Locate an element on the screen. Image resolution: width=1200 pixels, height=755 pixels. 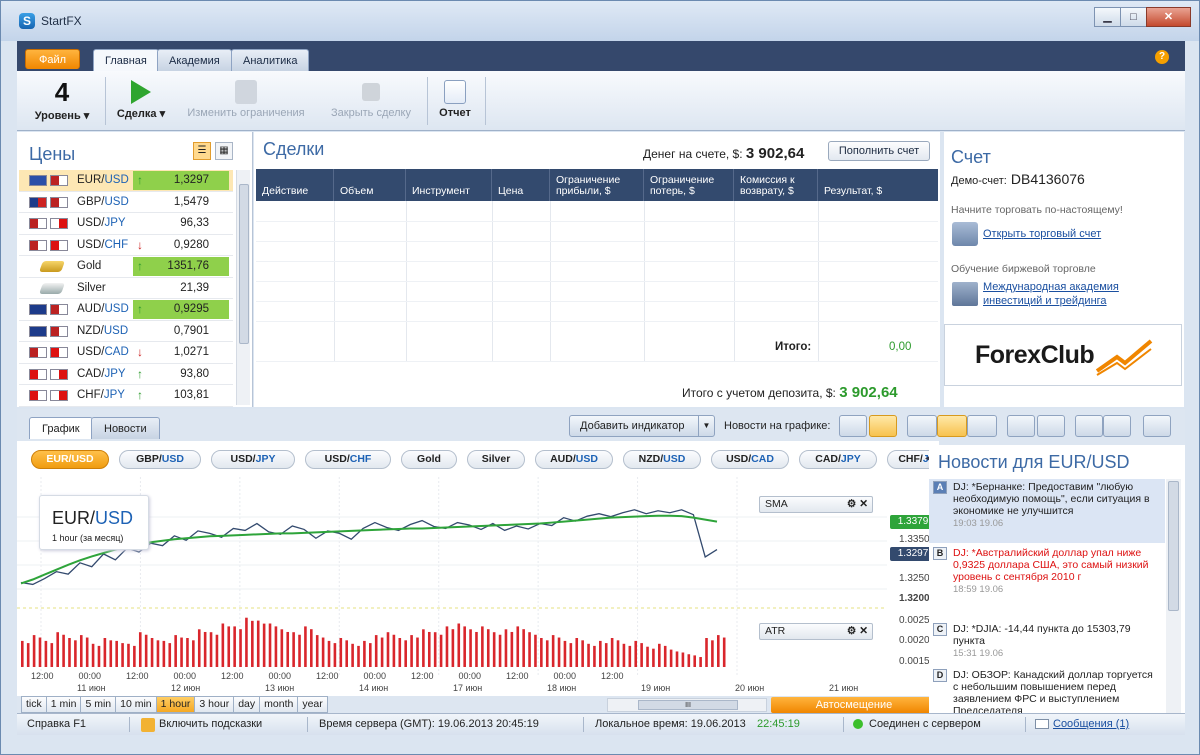
timeframe-button: day is located at coordinates (247, 704).